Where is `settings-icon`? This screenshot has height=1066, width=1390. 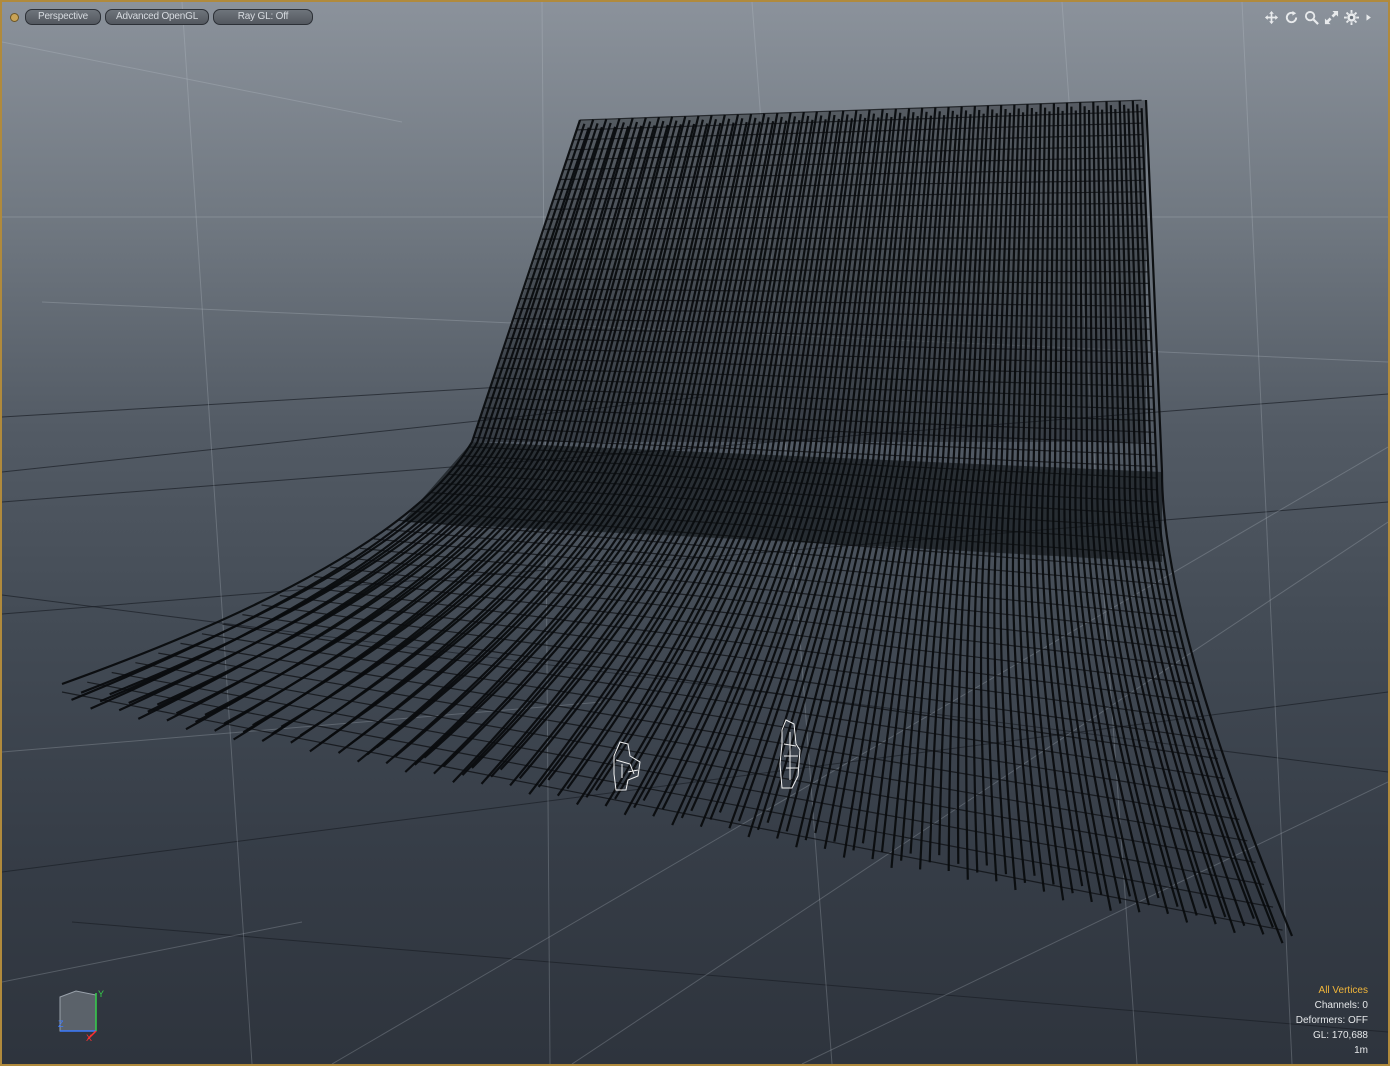
settings-icon is located at coordinates (1351, 17).